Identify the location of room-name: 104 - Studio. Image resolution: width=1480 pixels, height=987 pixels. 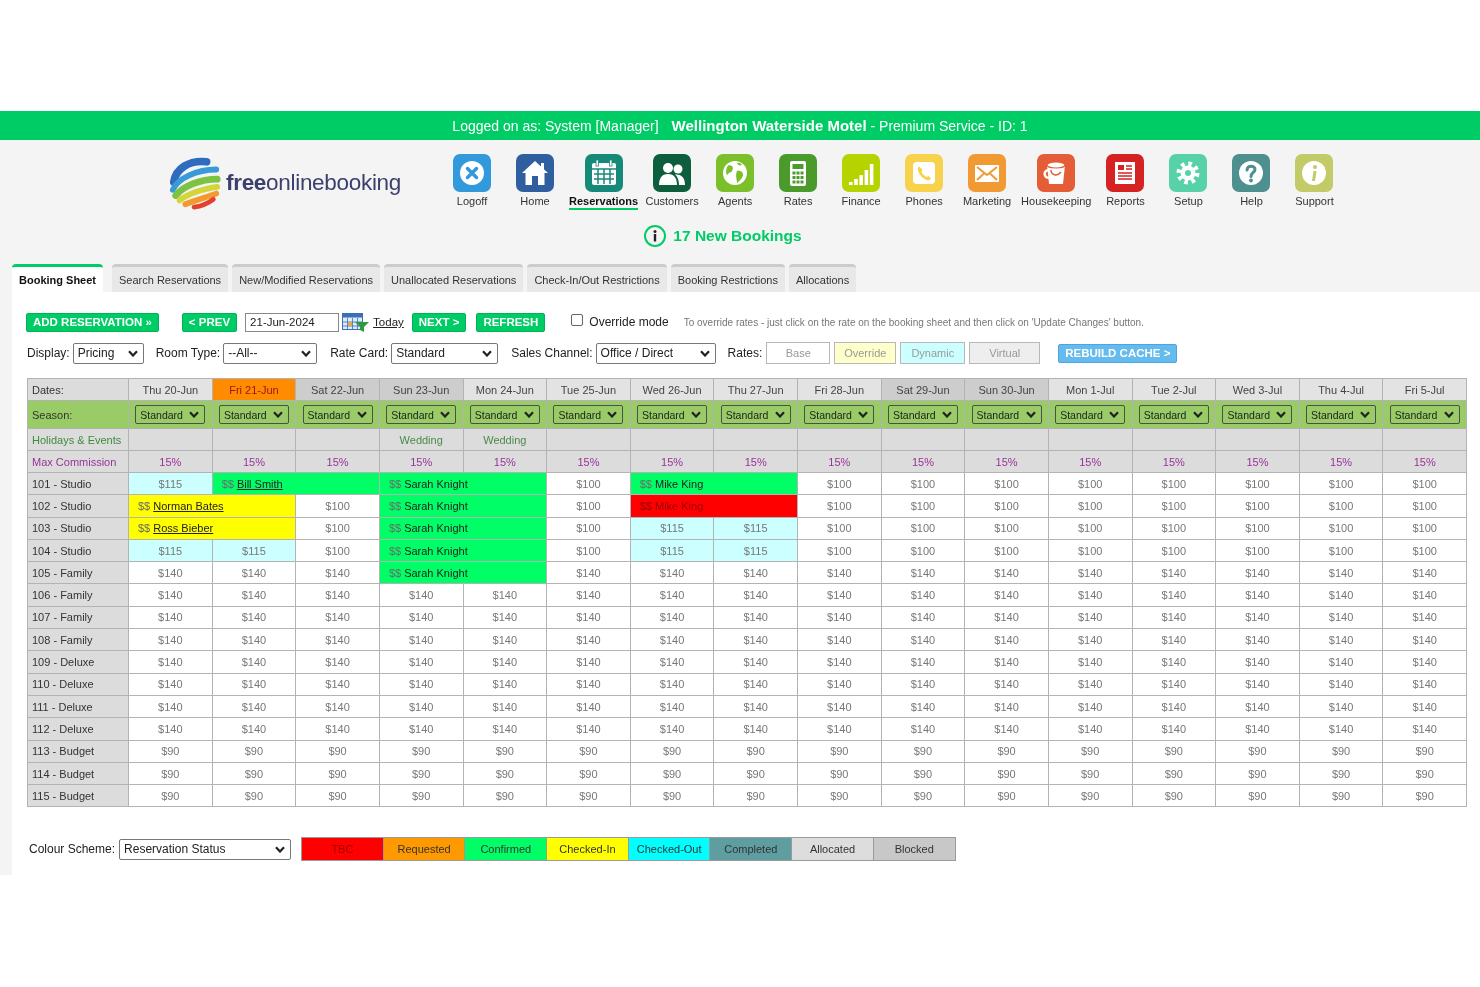
(78, 550).